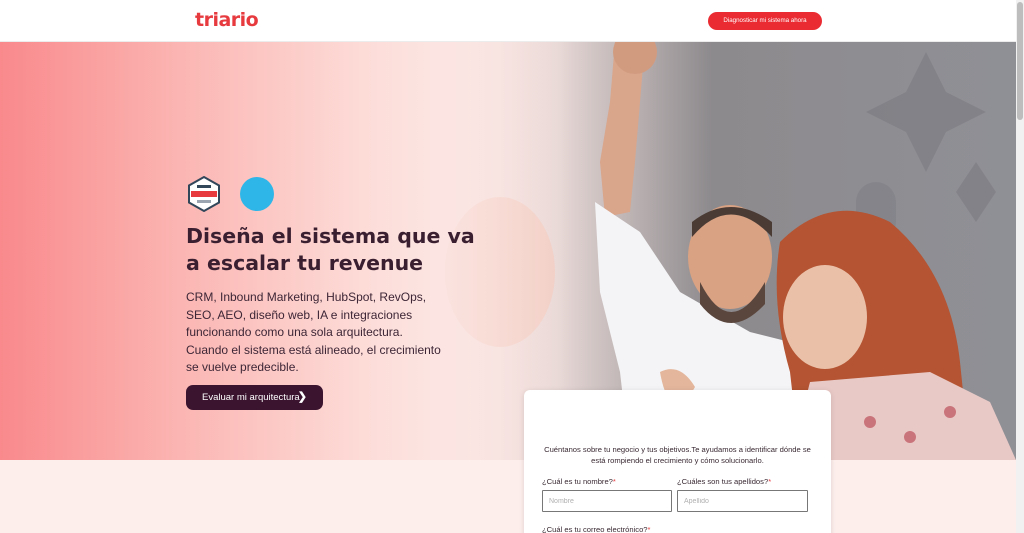 The height and width of the screenshot is (533, 1024). I want to click on first-name-label-text: ¿Cuál es tu nombre?, so click(577, 481).